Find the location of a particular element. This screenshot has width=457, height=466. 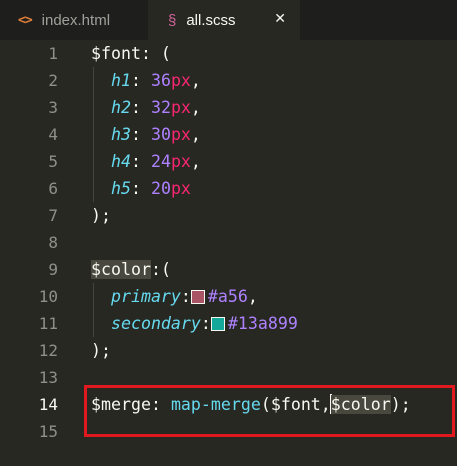

code-line: 12); is located at coordinates (228, 350).